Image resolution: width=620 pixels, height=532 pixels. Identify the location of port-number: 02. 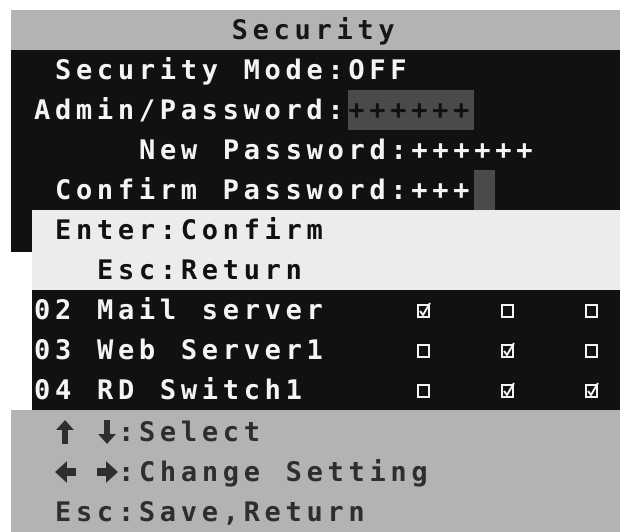
(55, 310).